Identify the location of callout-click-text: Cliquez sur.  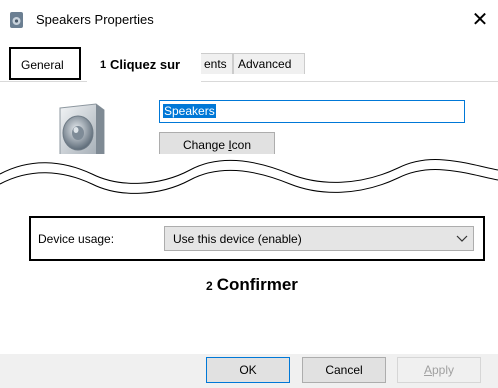
(145, 64).